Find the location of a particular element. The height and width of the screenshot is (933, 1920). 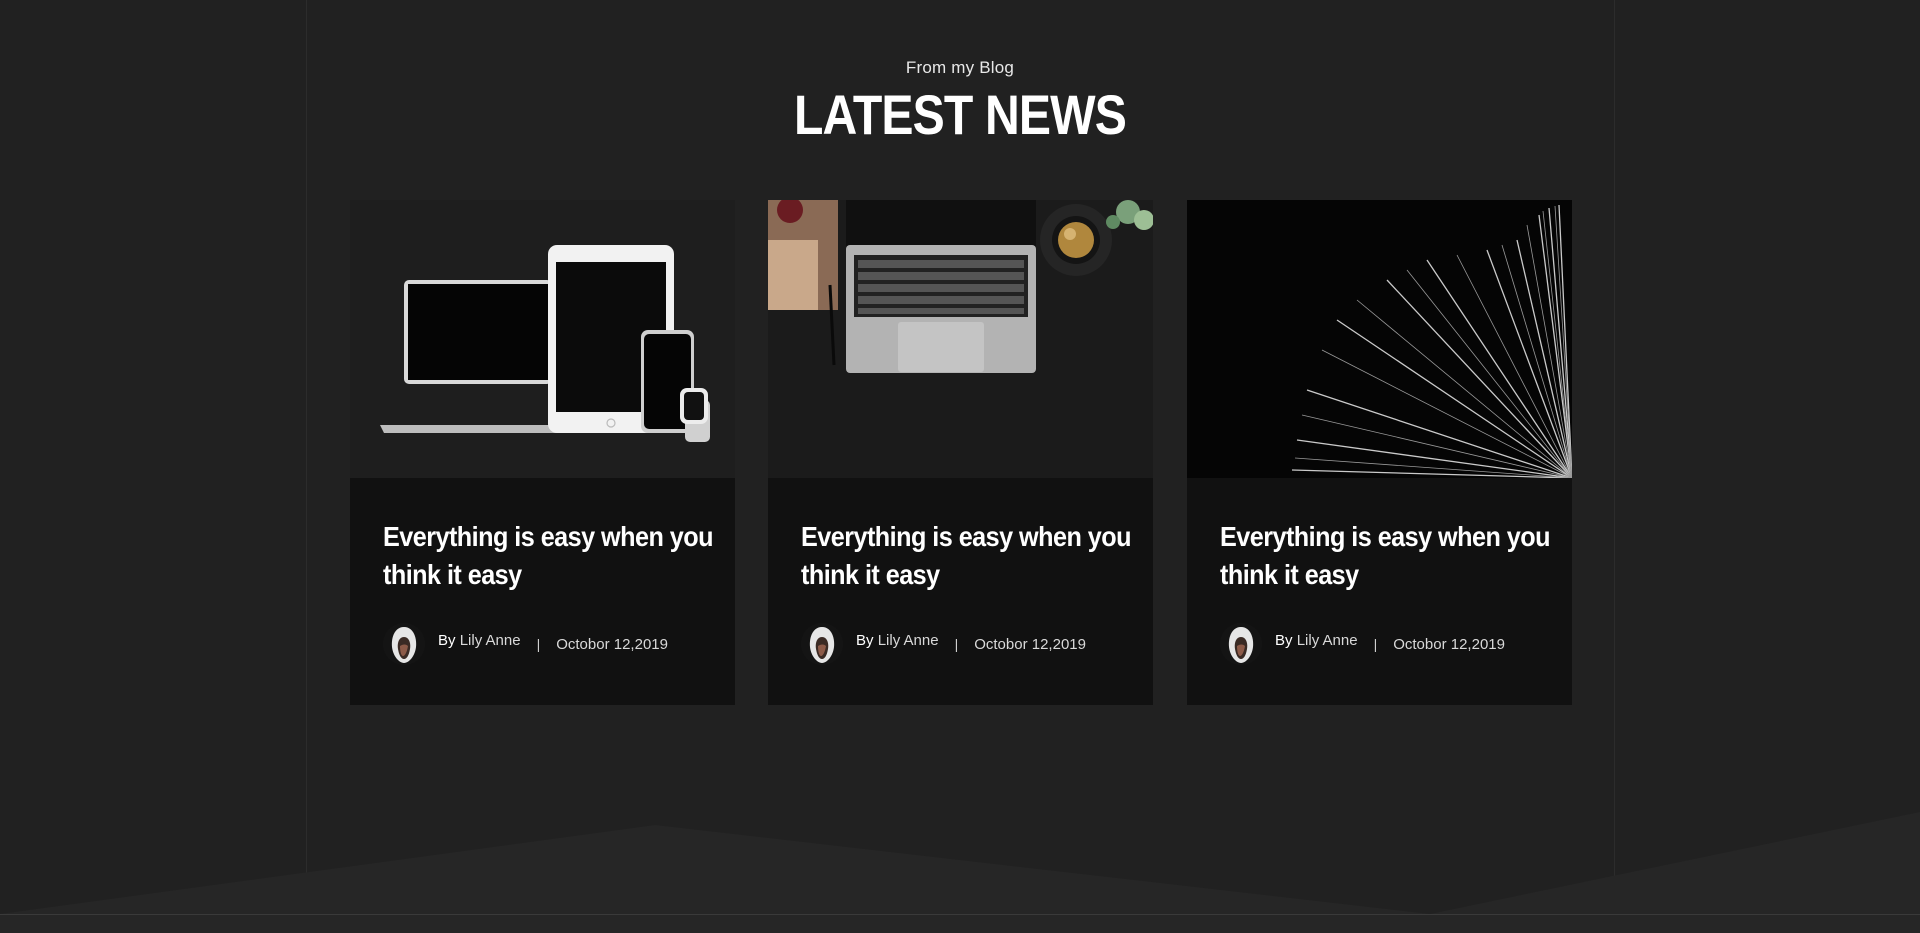

laptop-desk-image is located at coordinates (960, 339).